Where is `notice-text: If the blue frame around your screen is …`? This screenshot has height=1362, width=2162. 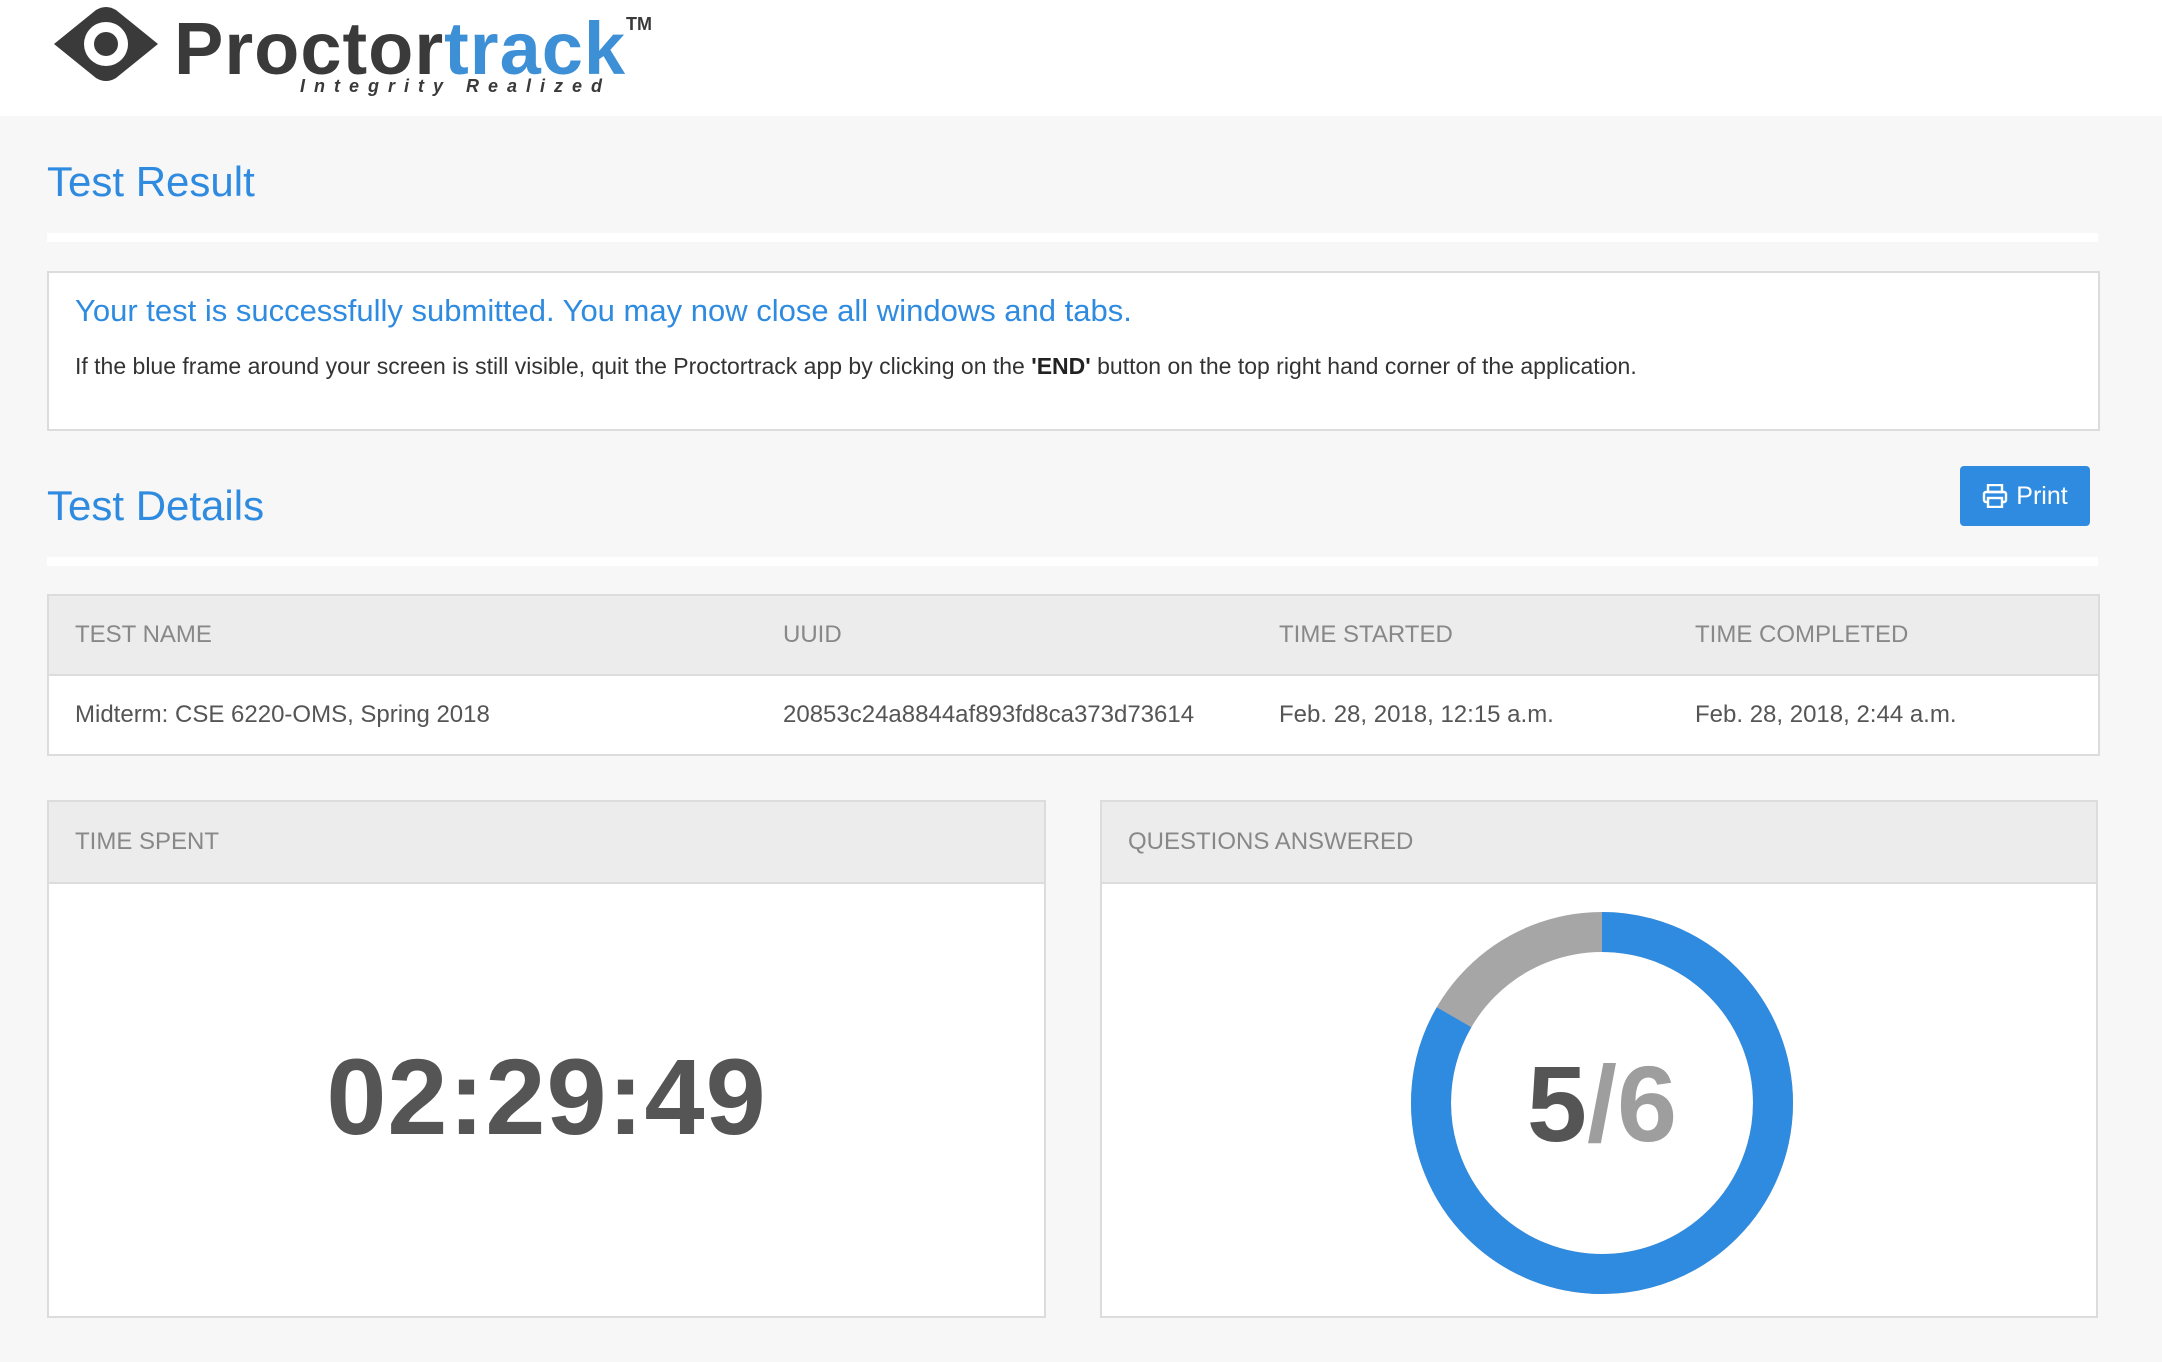 notice-text: If the blue frame around your screen is … is located at coordinates (856, 366).